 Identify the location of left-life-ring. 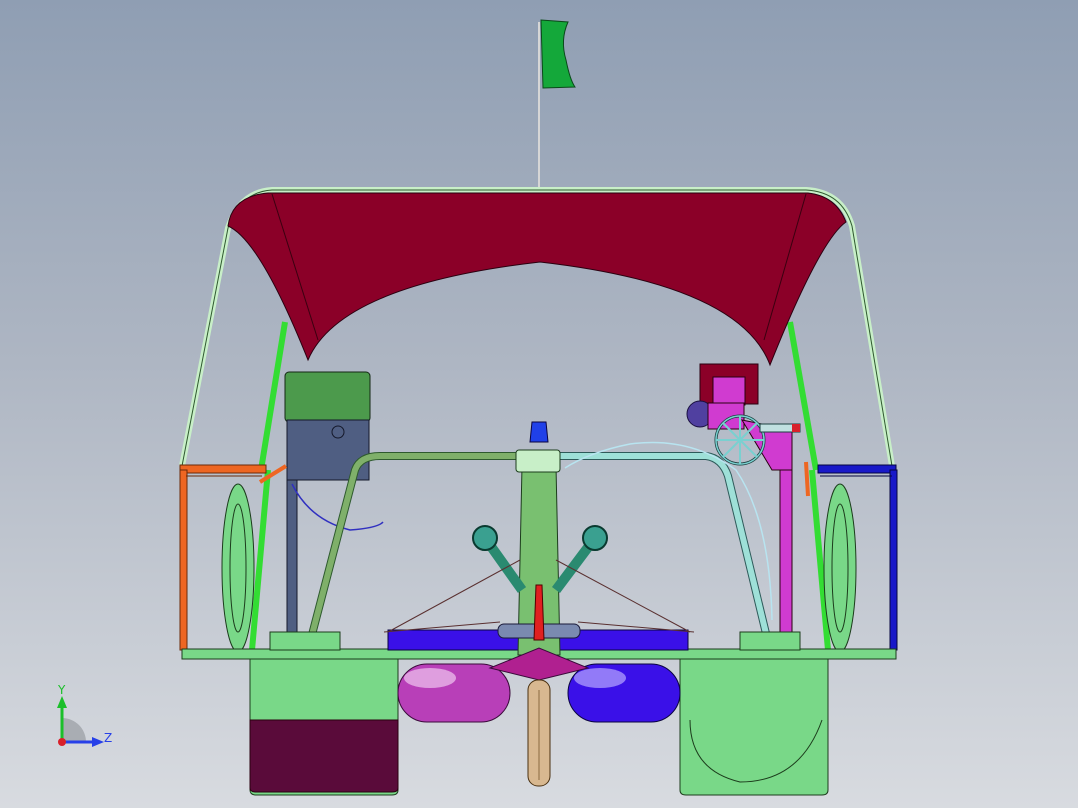
(238, 568).